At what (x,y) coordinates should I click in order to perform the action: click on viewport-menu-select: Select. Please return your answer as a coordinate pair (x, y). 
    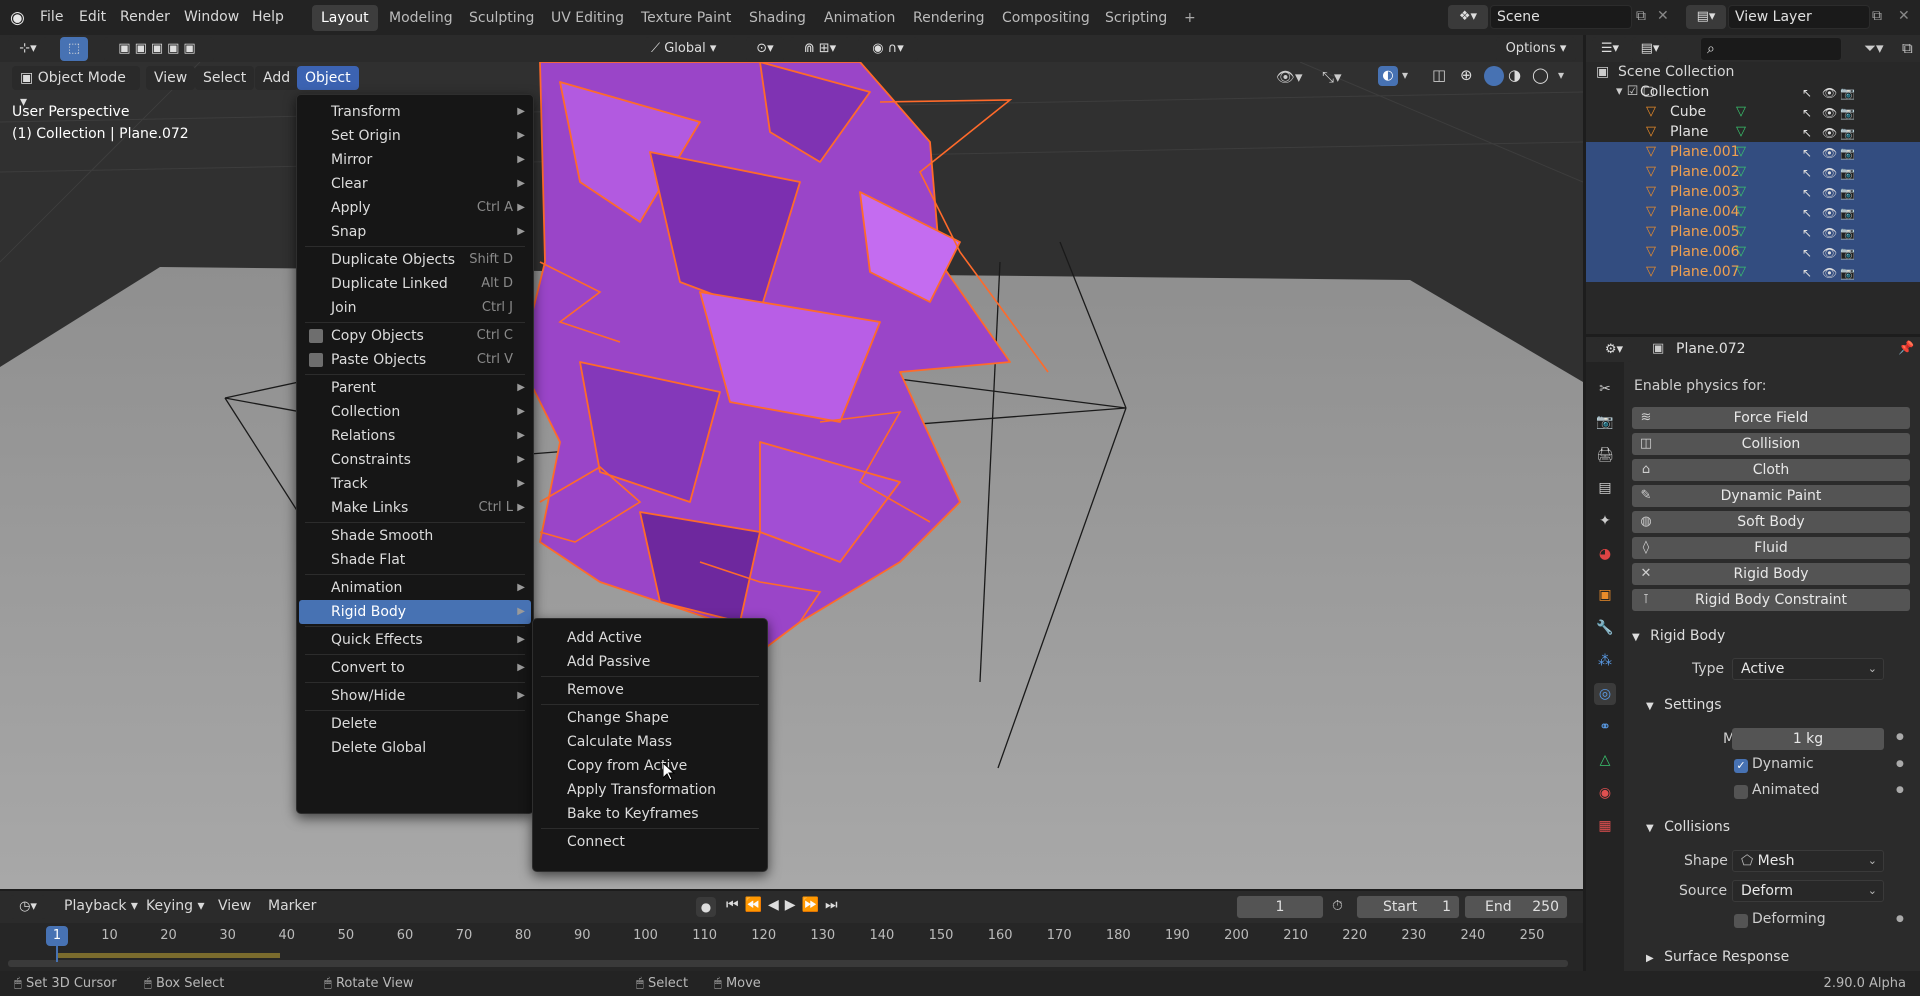
    Looking at the image, I should click on (225, 78).